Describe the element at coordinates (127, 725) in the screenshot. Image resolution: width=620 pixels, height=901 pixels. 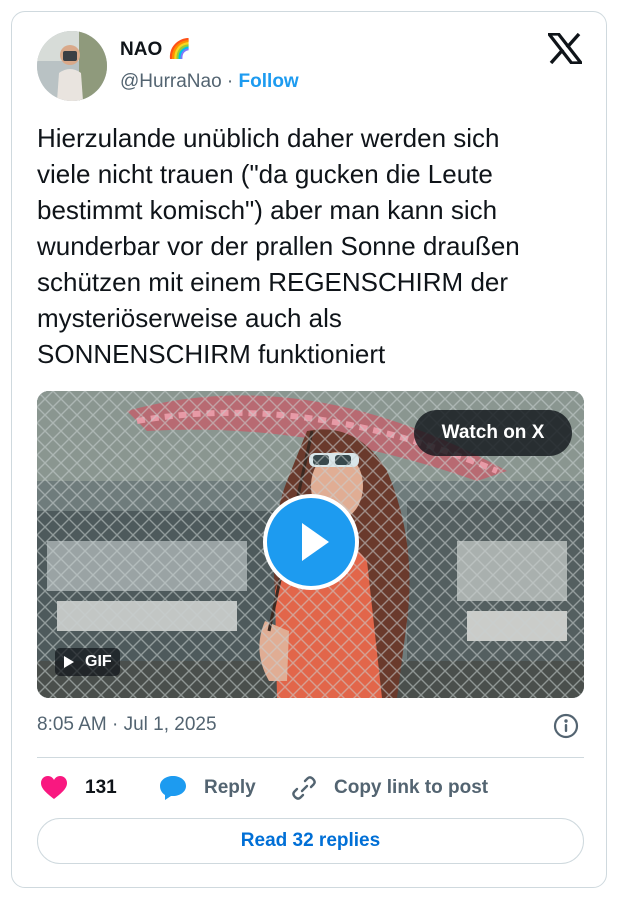
I see `tweet-timestamp: 8:05 AM · Jul 1, 2025` at that location.